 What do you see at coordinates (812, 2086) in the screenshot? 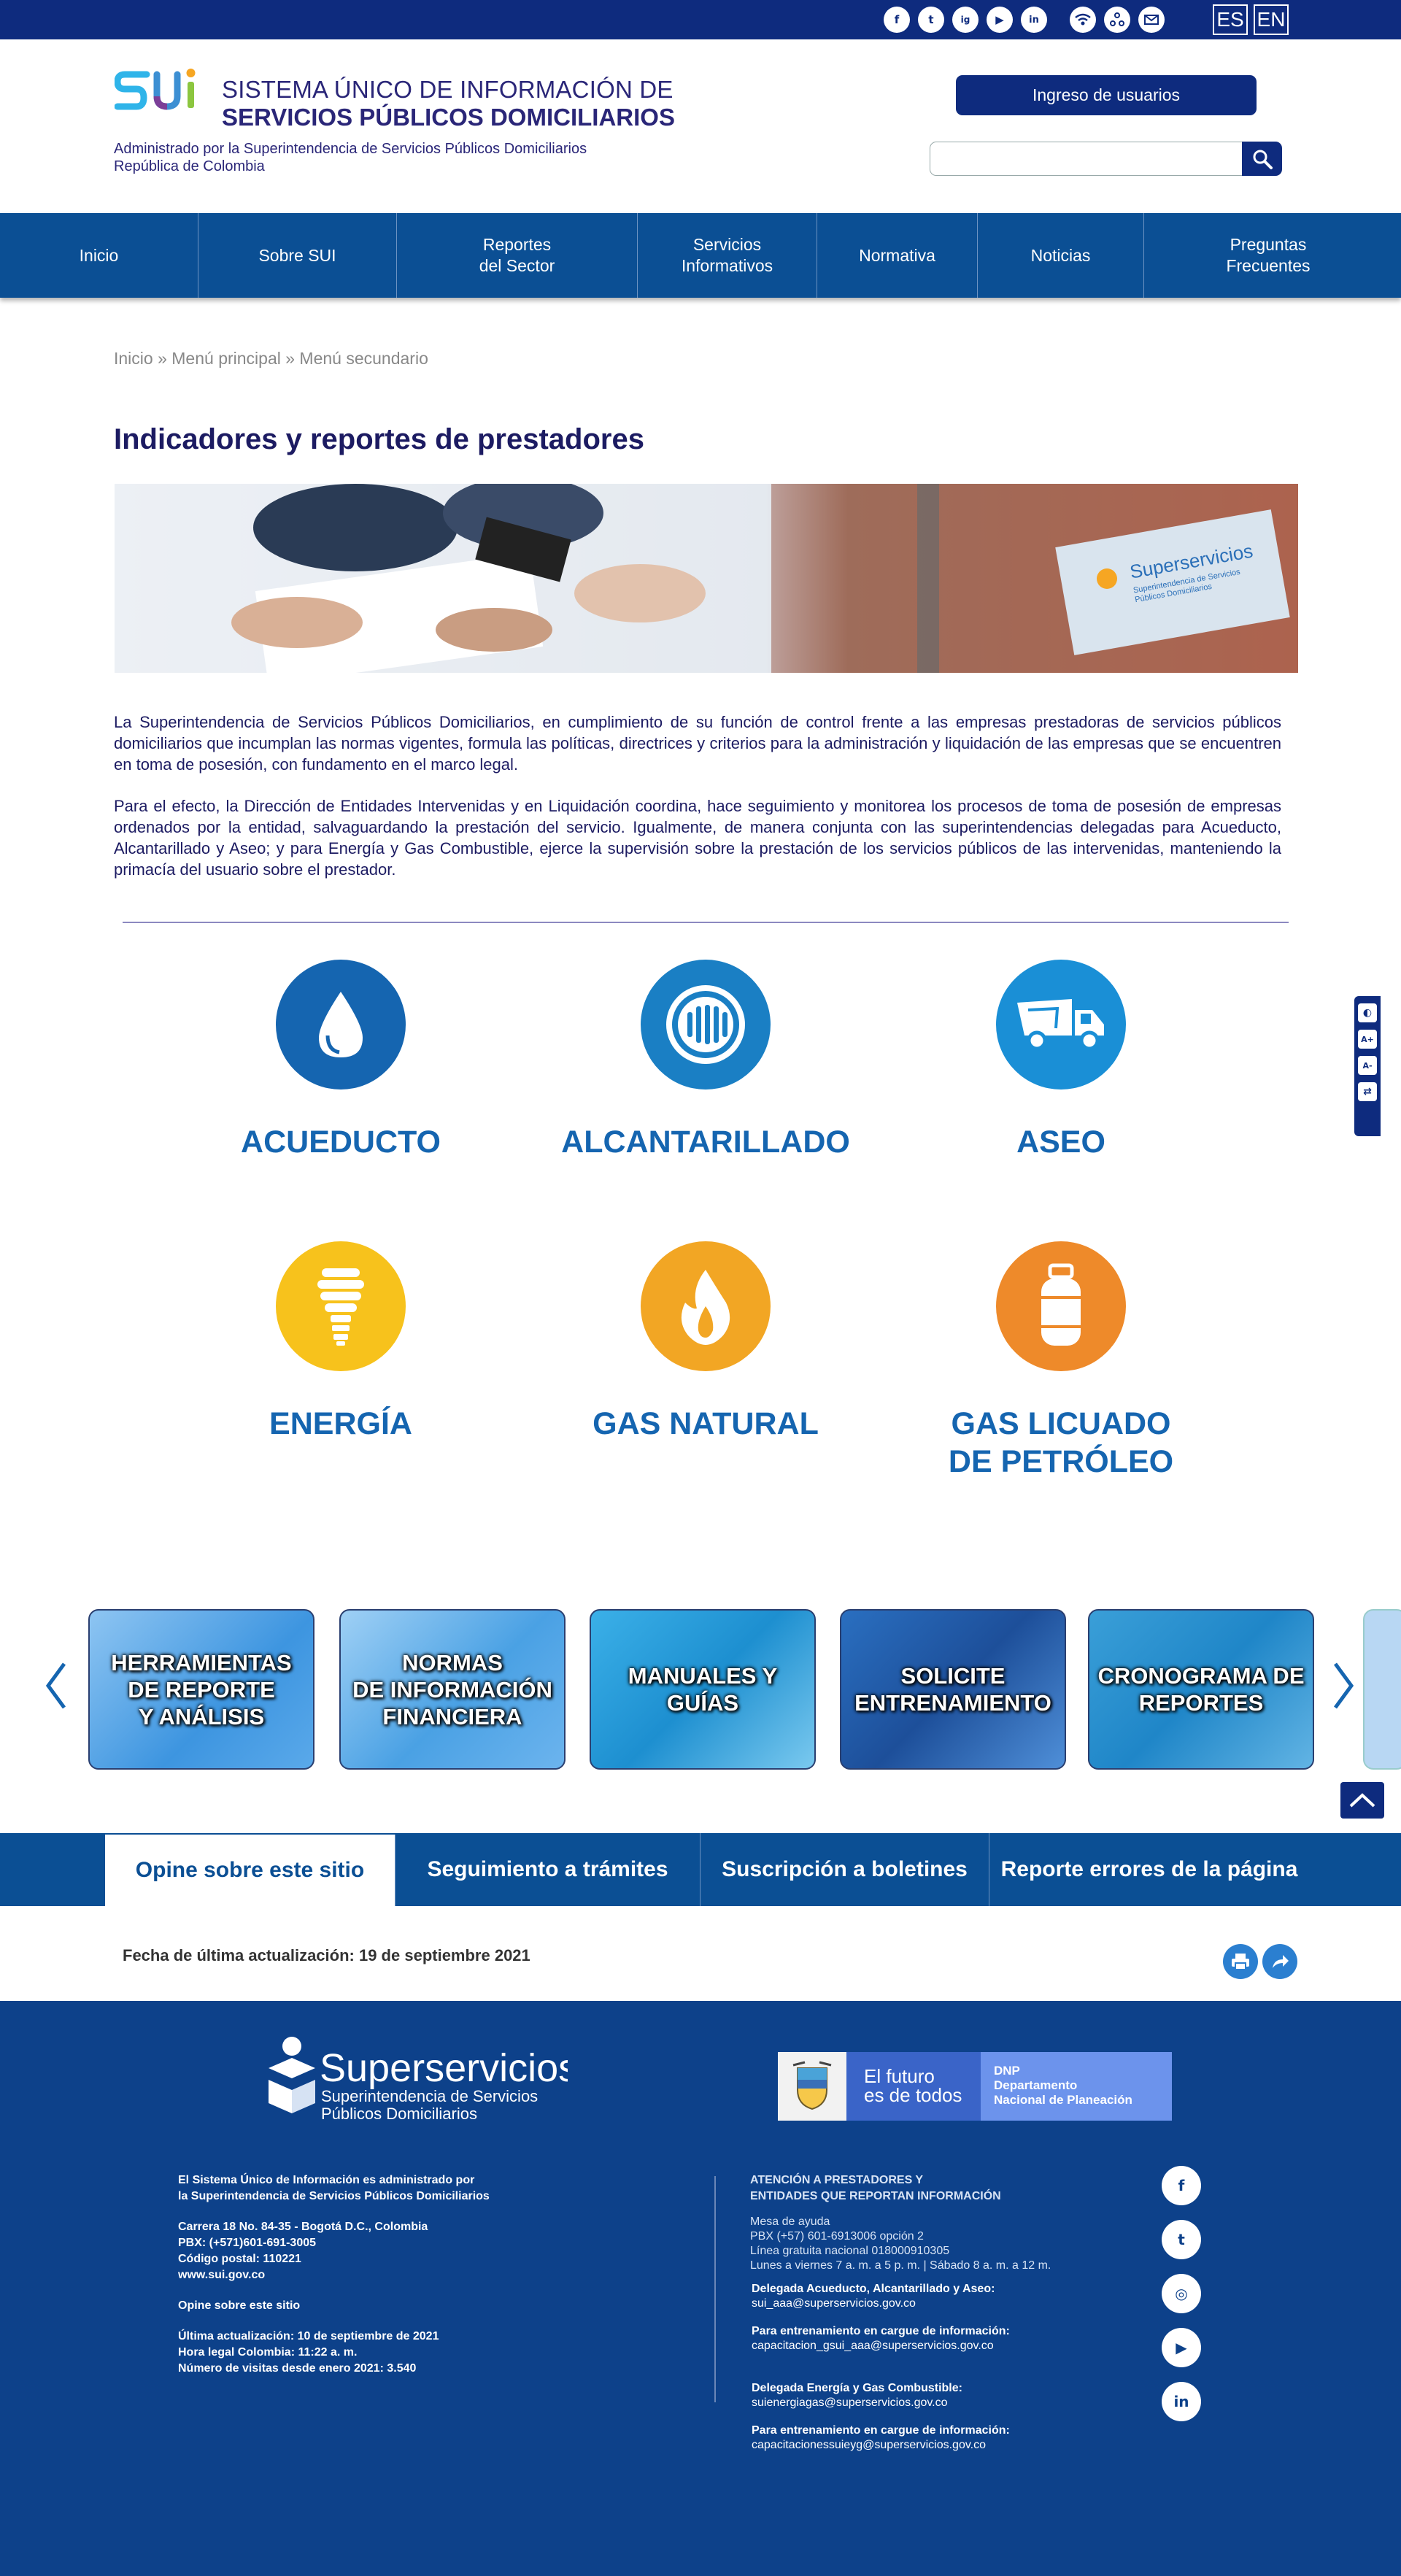
I see `colombia-shield-icon` at bounding box center [812, 2086].